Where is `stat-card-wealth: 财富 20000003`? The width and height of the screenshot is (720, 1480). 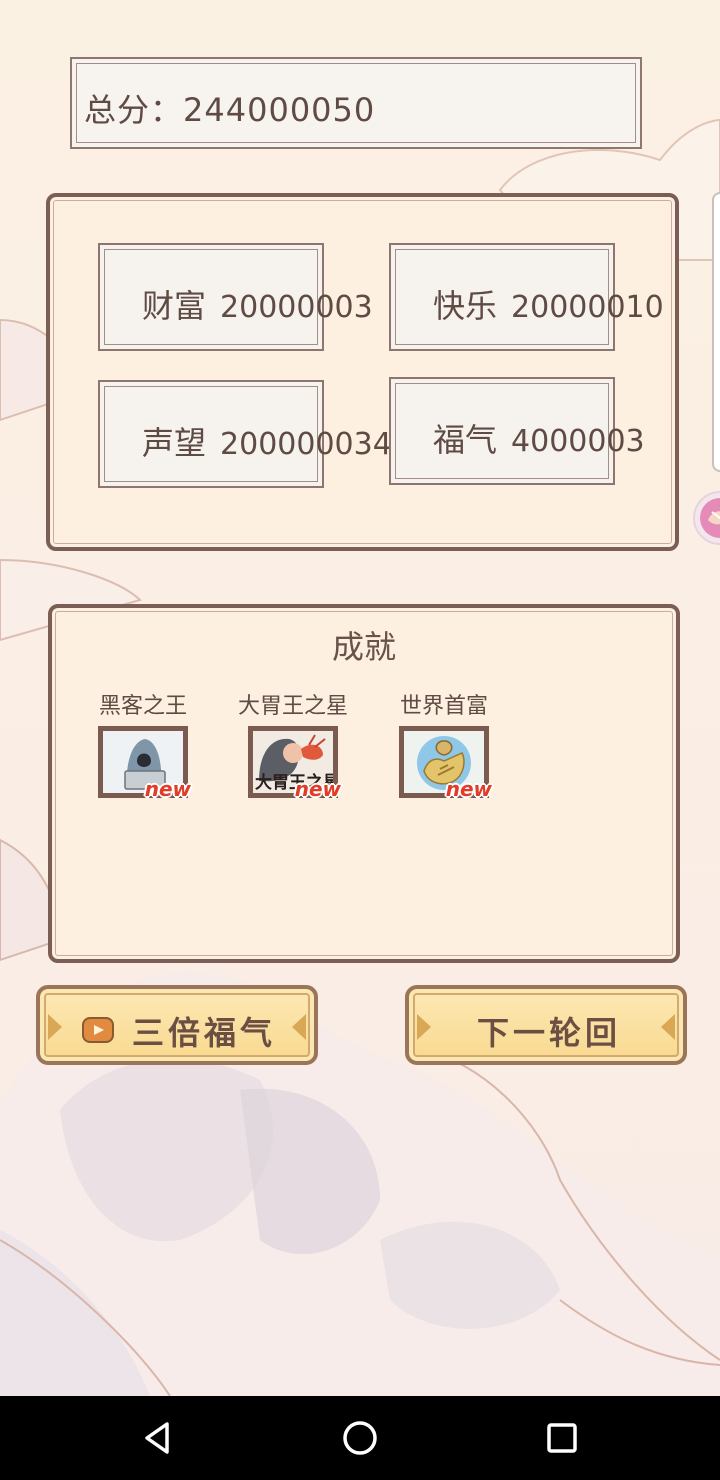 stat-card-wealth: 财富 20000003 is located at coordinates (235, 297).